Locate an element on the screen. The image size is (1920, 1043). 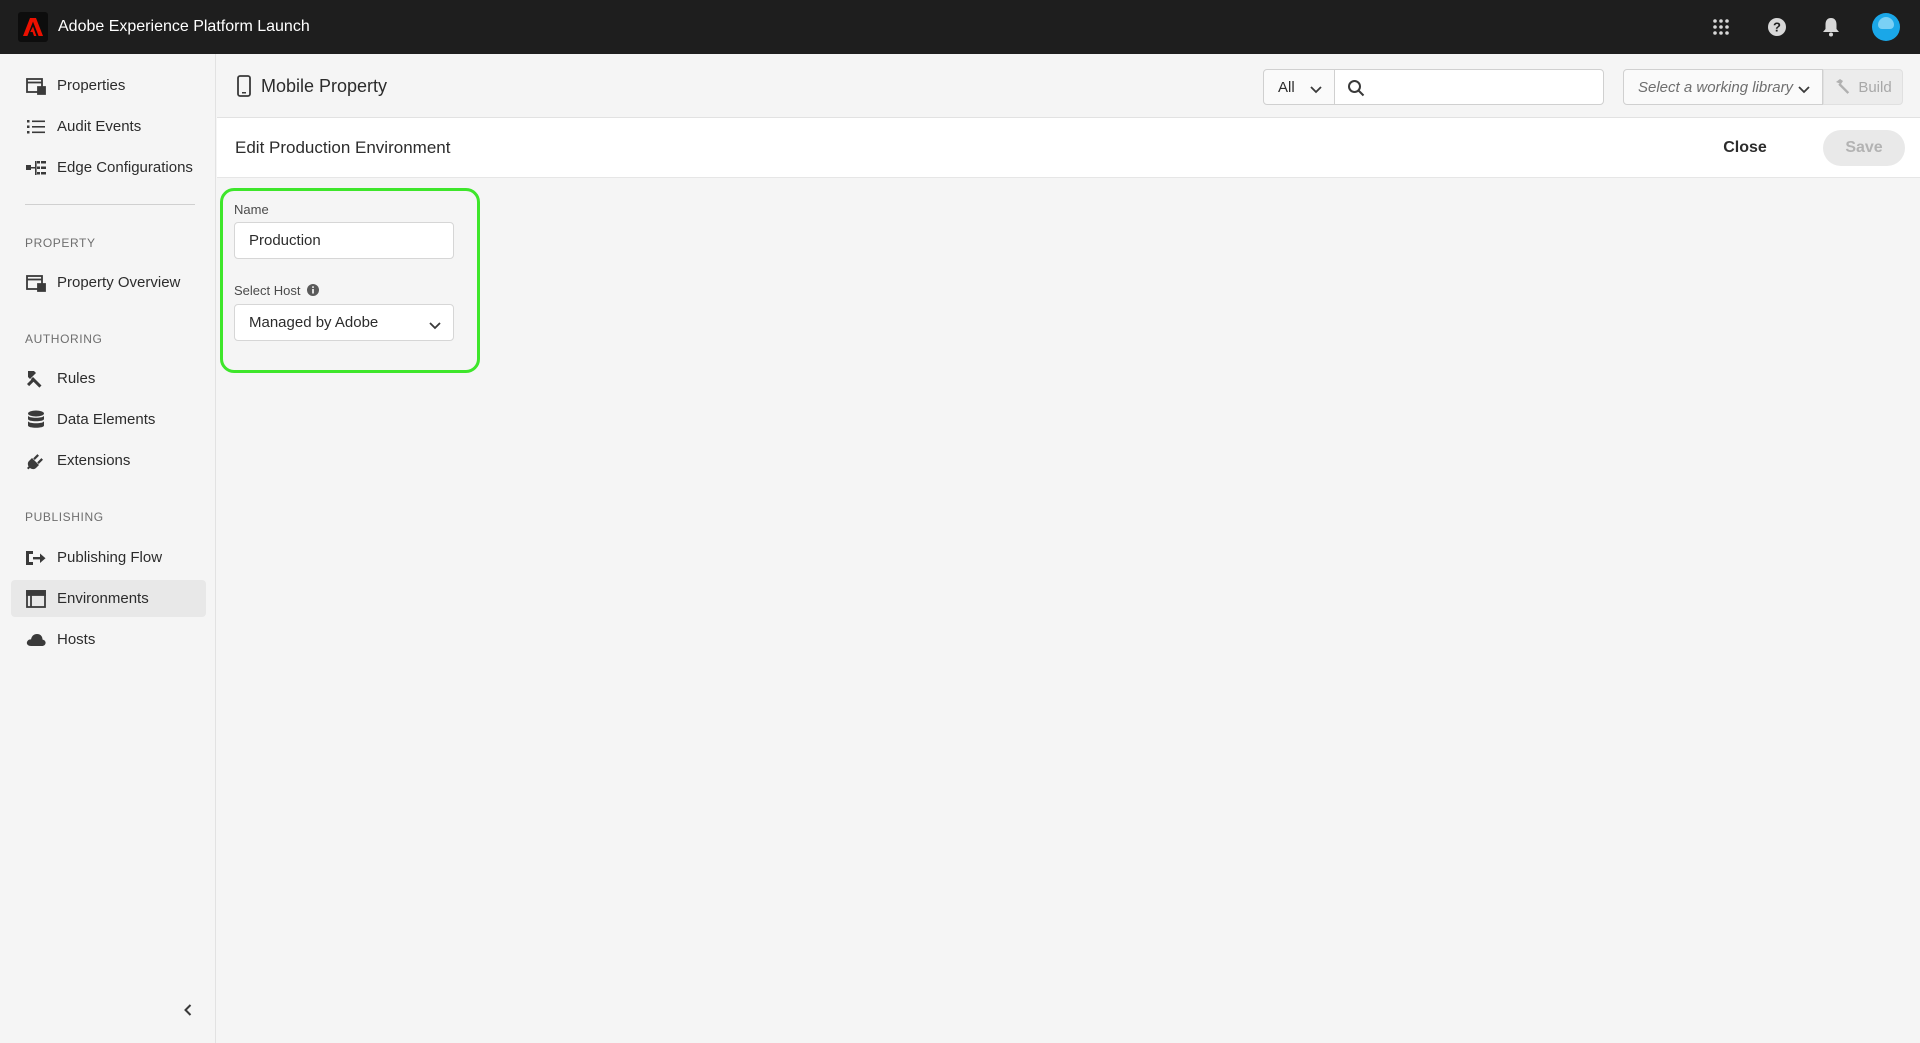
edit-environment-bar: Edit Production Environment Close Save is located at coordinates (1068, 148).